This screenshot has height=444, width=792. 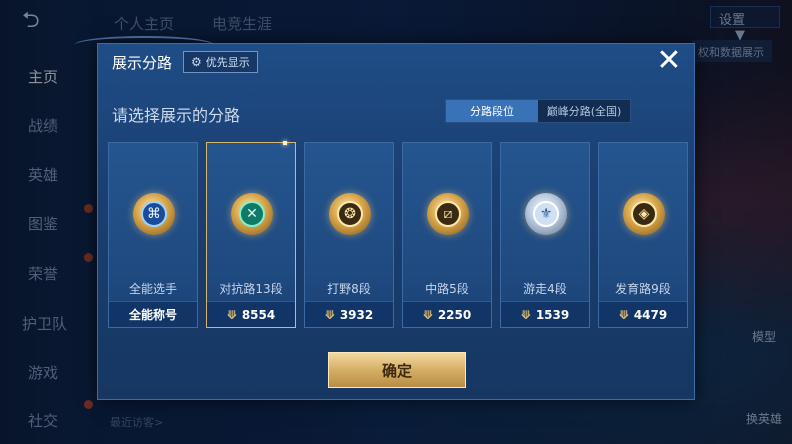 I want to click on title-label: 全能称号, so click(x=152, y=315).